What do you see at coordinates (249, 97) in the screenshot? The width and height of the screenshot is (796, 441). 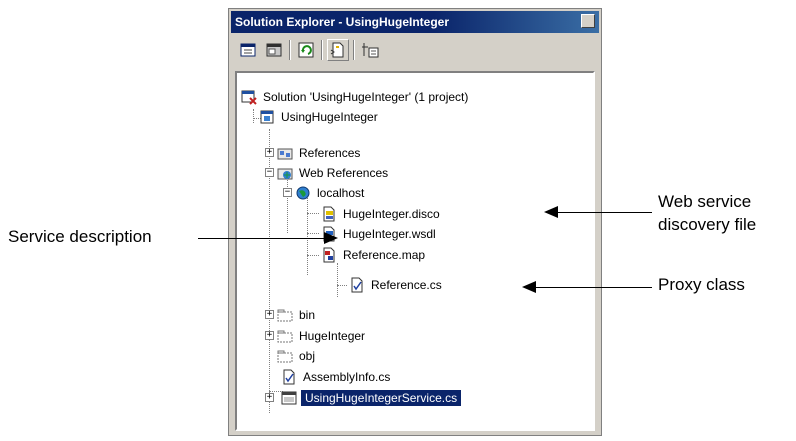 I see `solution-icon` at bounding box center [249, 97].